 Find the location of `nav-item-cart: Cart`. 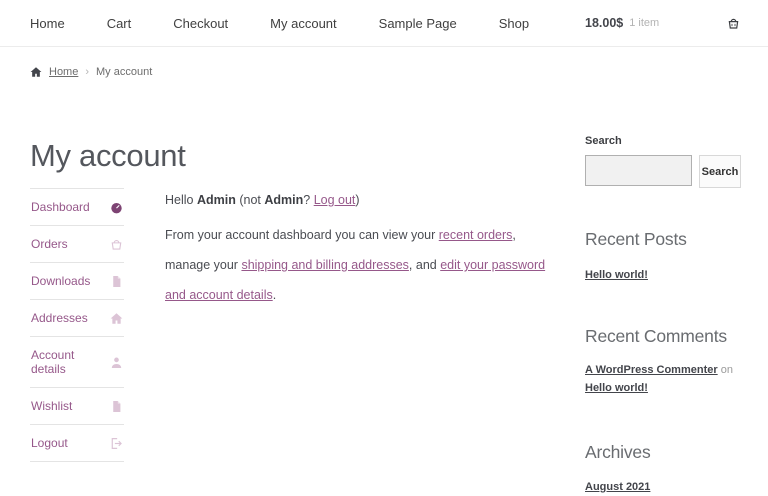

nav-item-cart: Cart is located at coordinates (119, 23).